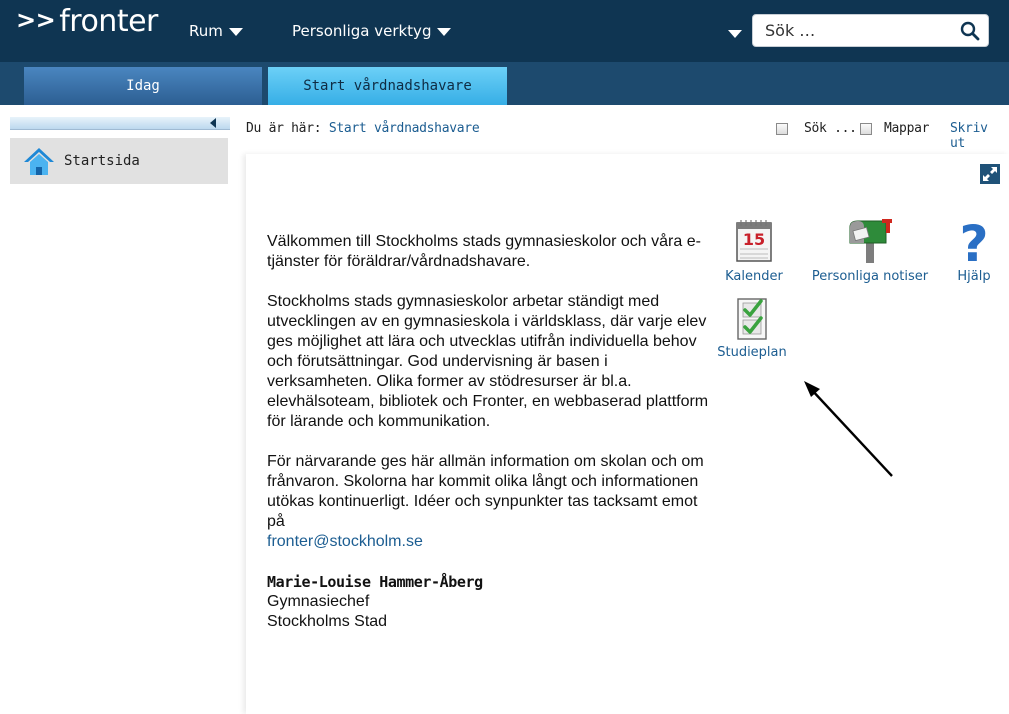 Image resolution: width=1009 pixels, height=714 pixels. What do you see at coordinates (870, 276) in the screenshot?
I see `app-personliga-notiser-label: Personliga notiser` at bounding box center [870, 276].